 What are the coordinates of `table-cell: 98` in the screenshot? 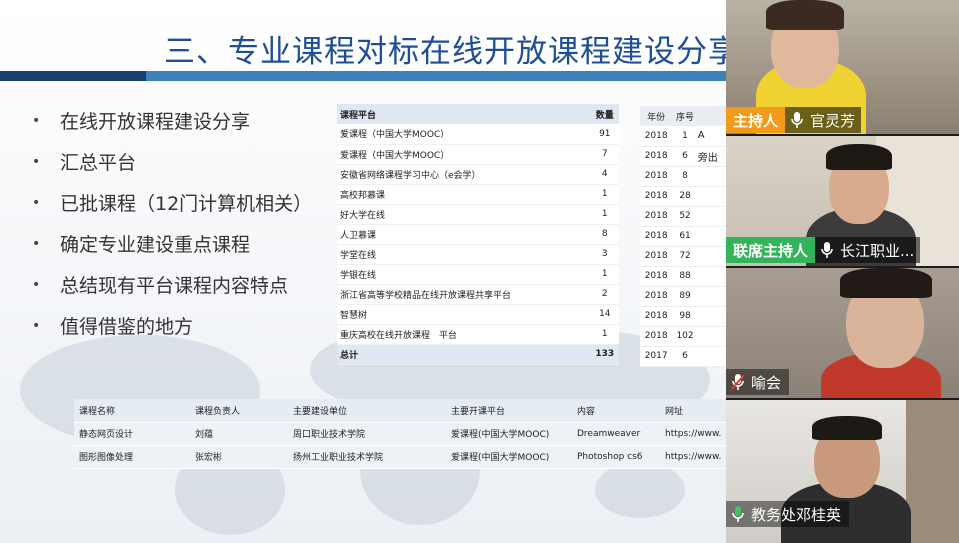 It's located at (685, 316).